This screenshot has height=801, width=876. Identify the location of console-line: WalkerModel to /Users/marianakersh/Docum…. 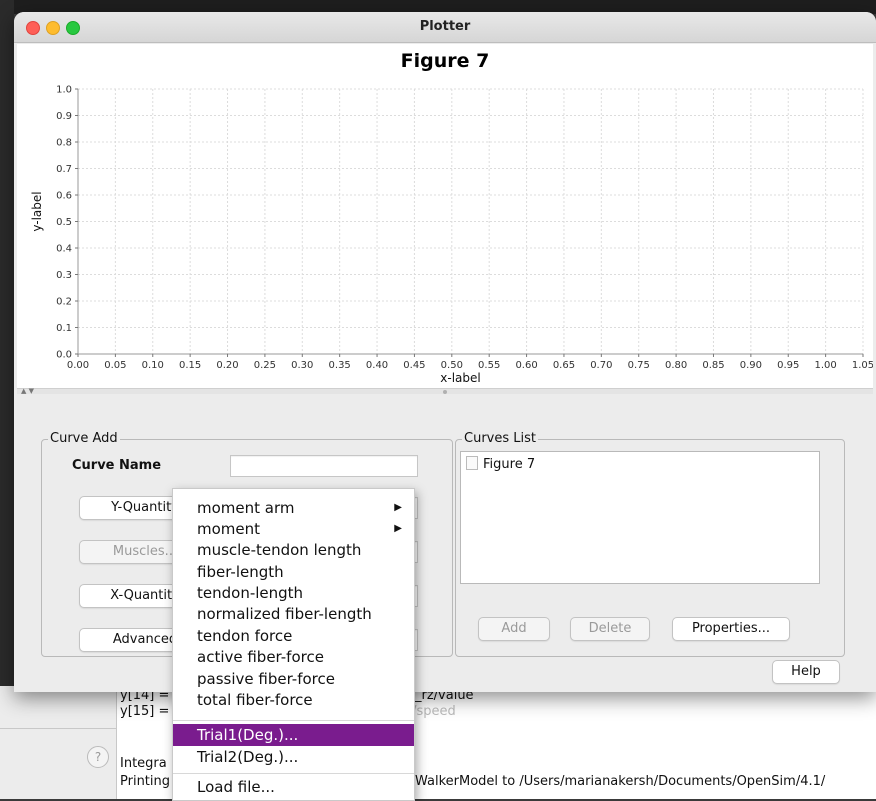
(620, 781).